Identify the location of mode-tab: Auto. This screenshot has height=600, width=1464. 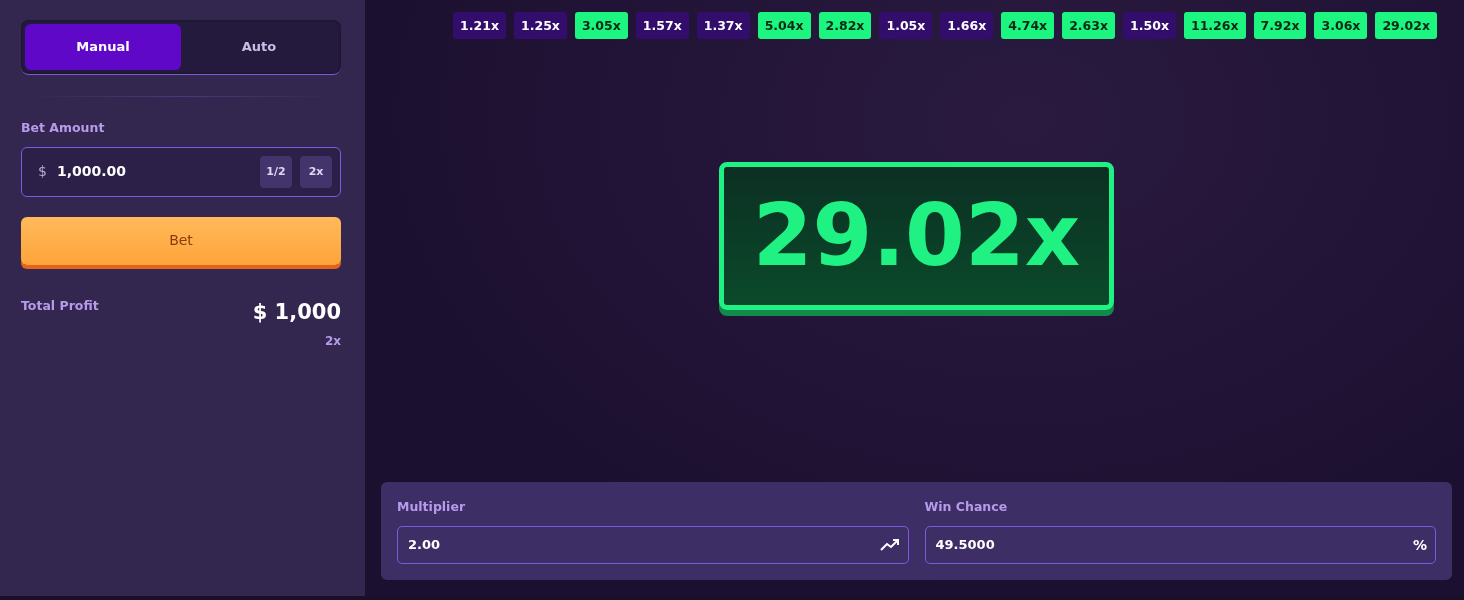
(259, 47).